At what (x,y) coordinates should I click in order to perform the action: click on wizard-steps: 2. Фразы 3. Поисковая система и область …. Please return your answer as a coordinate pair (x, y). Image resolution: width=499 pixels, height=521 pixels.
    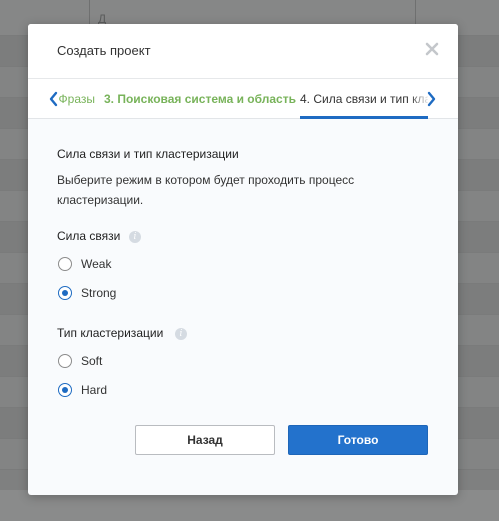
    Looking at the image, I should click on (243, 98).